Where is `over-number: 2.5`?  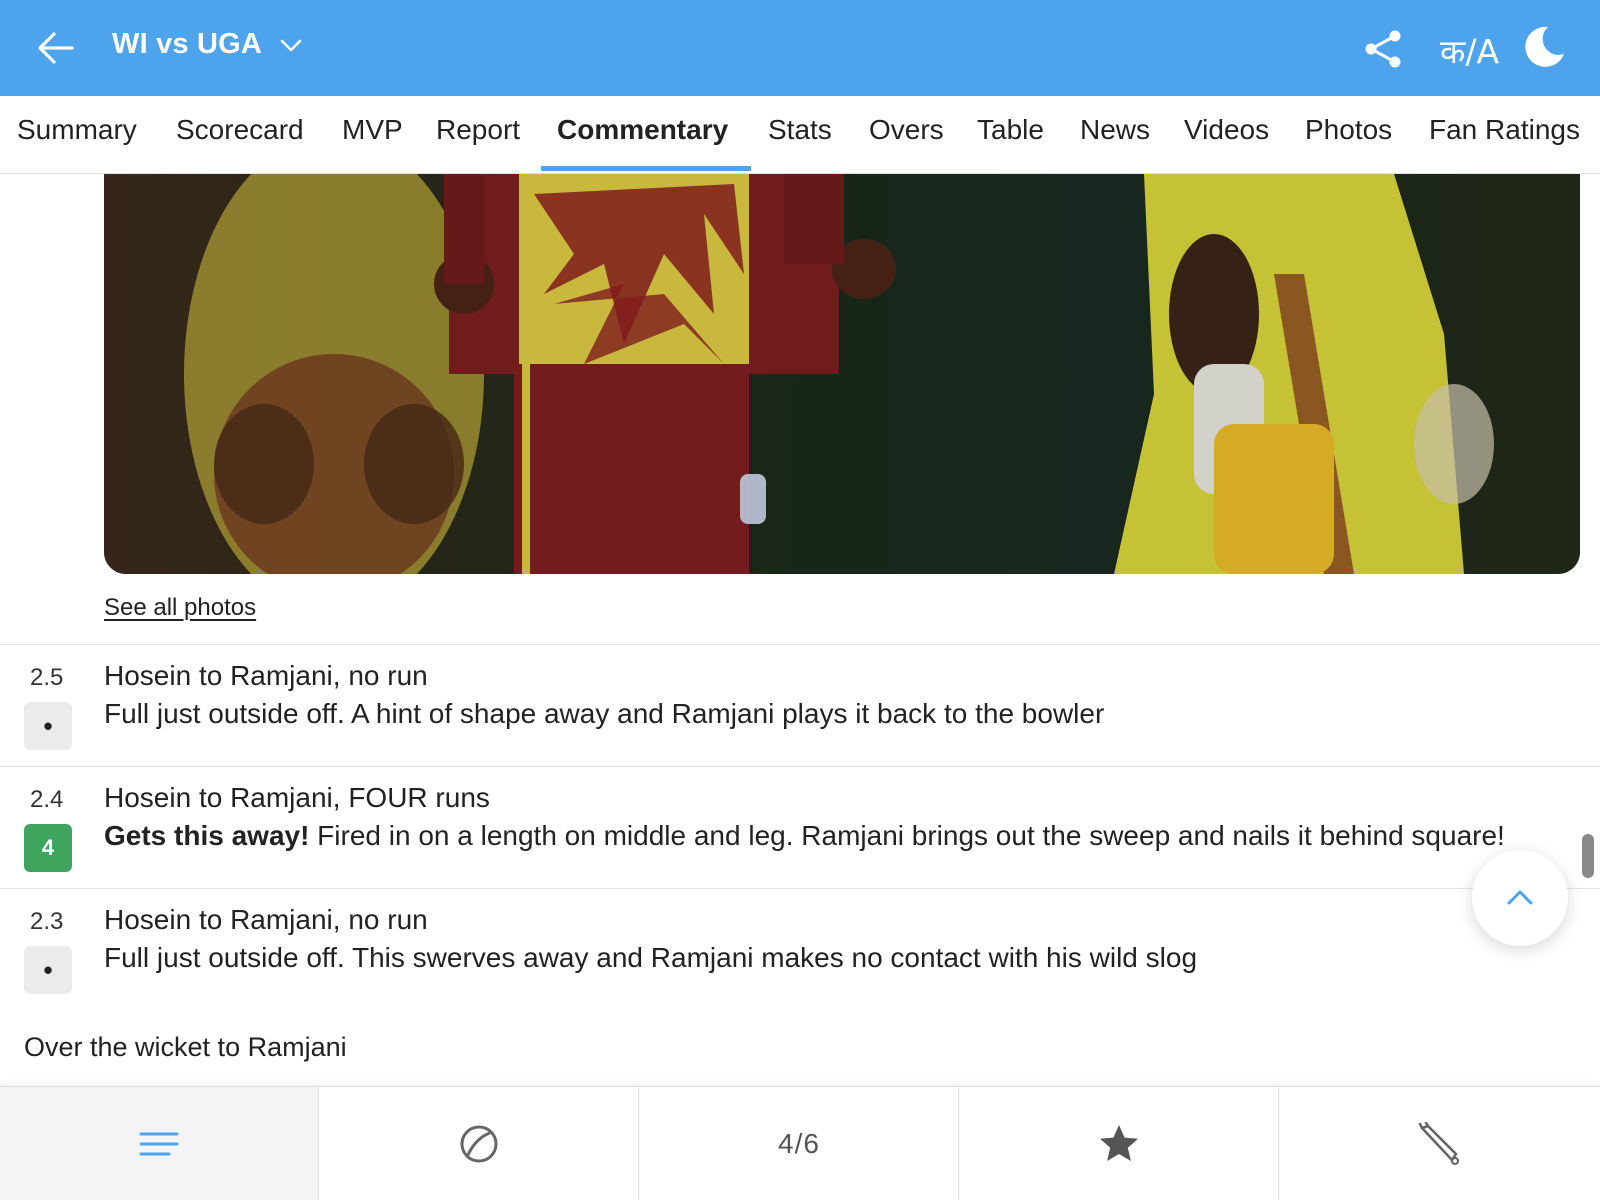
over-number: 2.5 is located at coordinates (47, 677).